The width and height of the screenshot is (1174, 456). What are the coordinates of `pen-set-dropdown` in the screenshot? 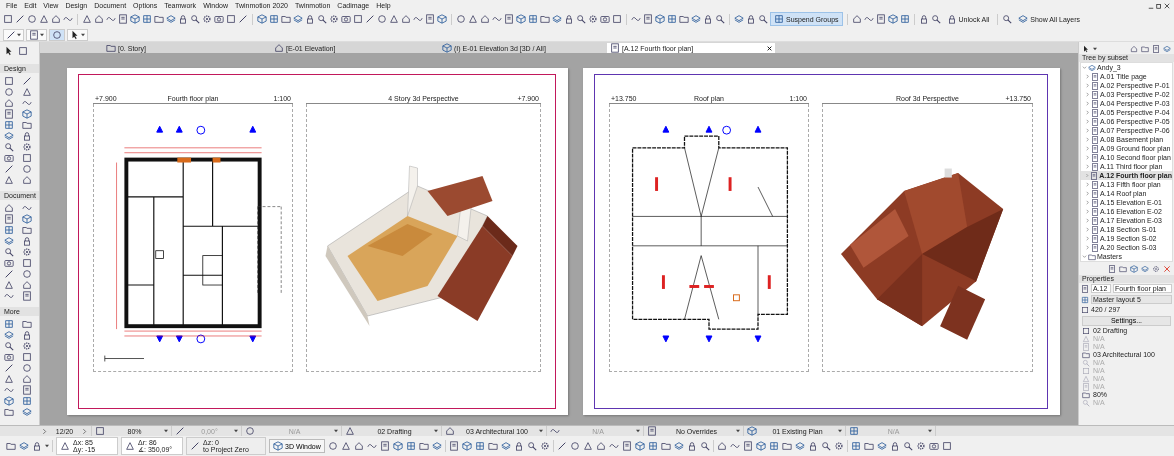 It's located at (13, 34).